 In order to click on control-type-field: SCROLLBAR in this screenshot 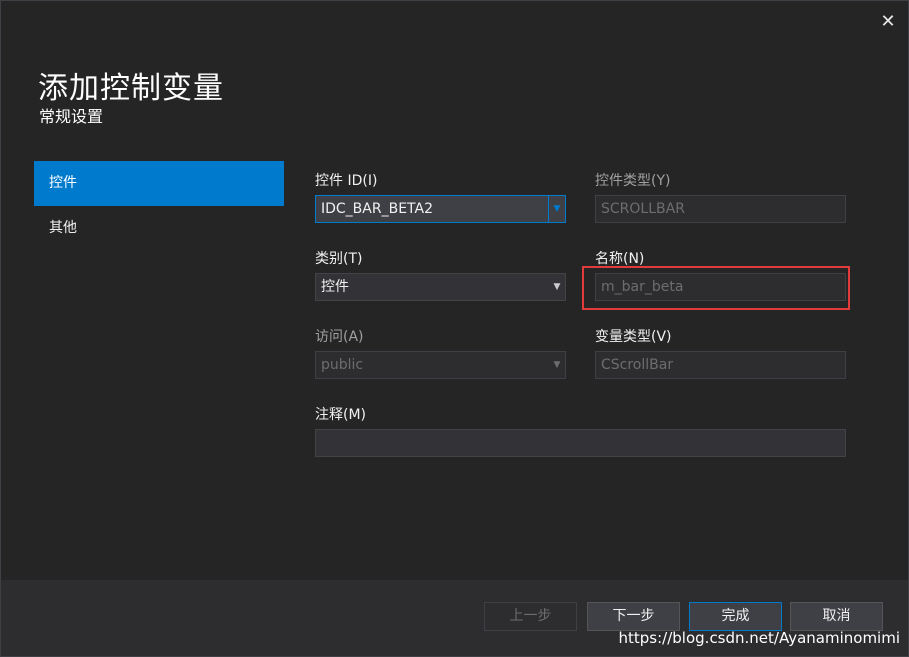, I will do `click(720, 209)`.